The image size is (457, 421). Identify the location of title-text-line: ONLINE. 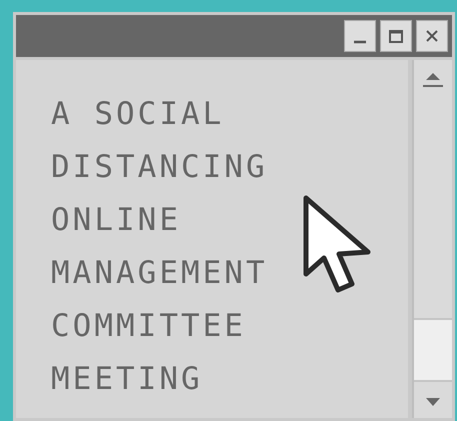
(116, 220).